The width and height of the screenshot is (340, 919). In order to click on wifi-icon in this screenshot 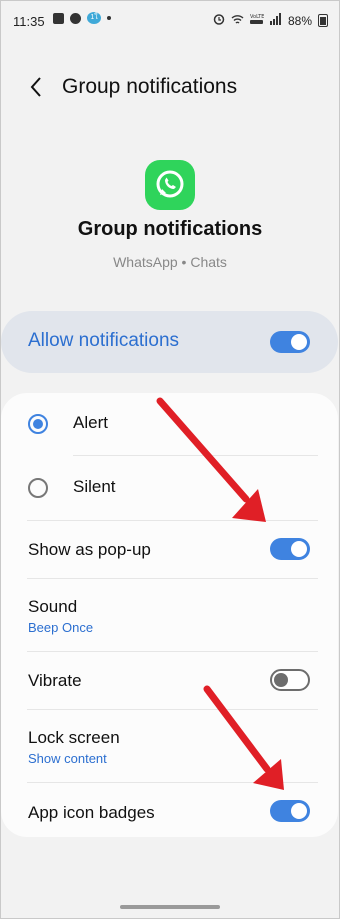, I will do `click(237, 21)`.